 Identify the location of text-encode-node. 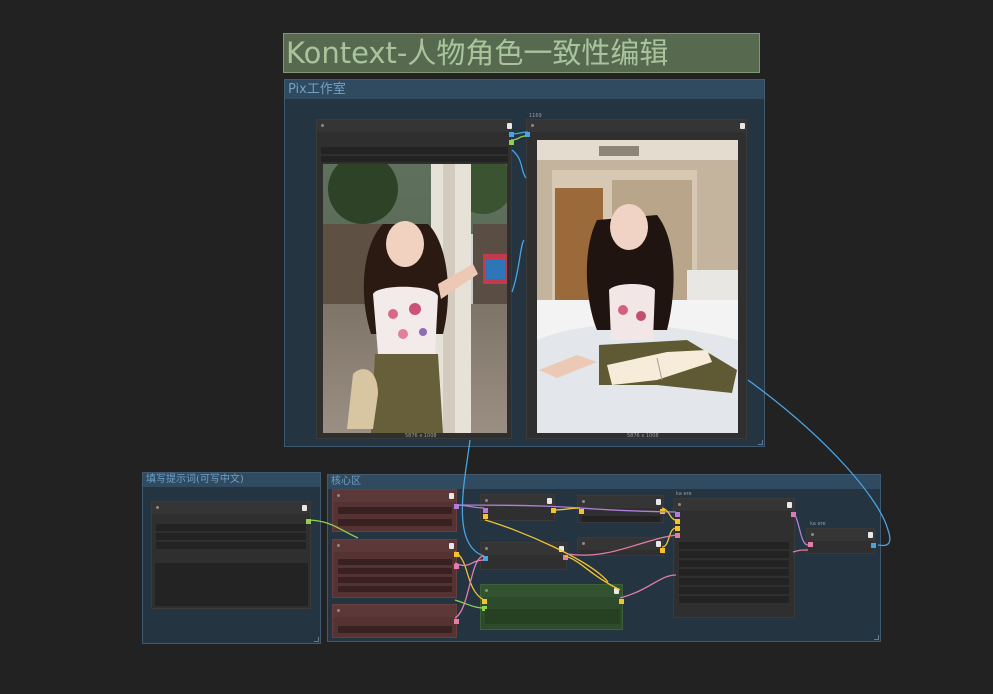
(552, 607).